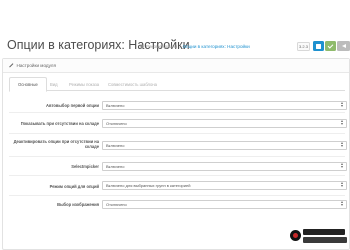 This screenshot has width=350, height=250. I want to click on save-icon, so click(318, 46).